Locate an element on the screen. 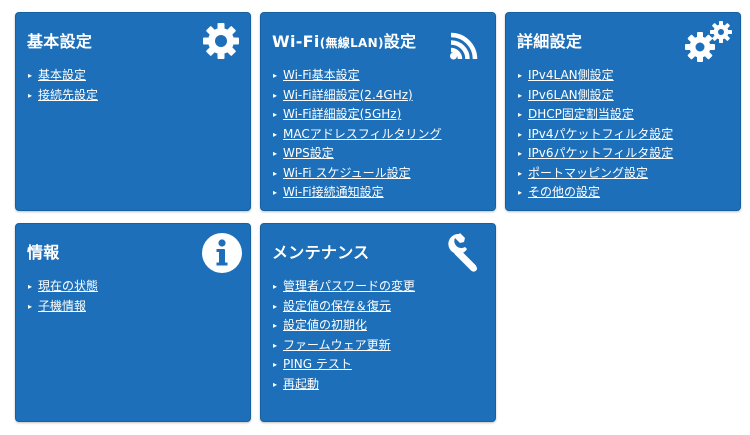 The width and height of the screenshot is (750, 435). link-other-settings: その他の設定 is located at coordinates (564, 192).